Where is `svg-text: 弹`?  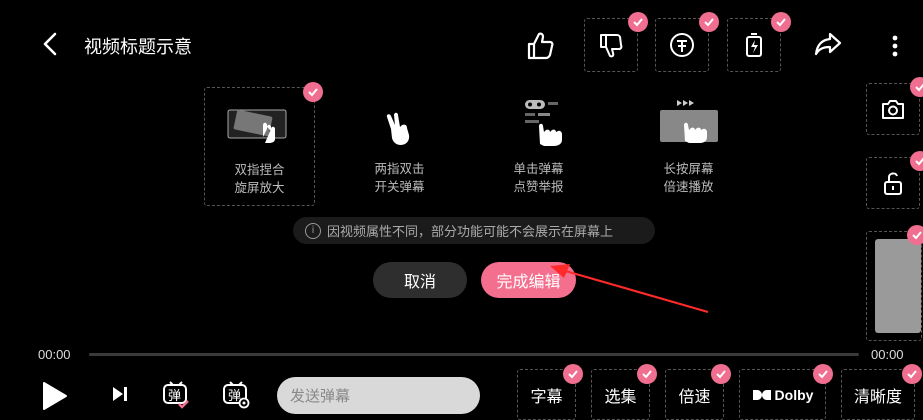
svg-text: 弹 is located at coordinates (174, 396).